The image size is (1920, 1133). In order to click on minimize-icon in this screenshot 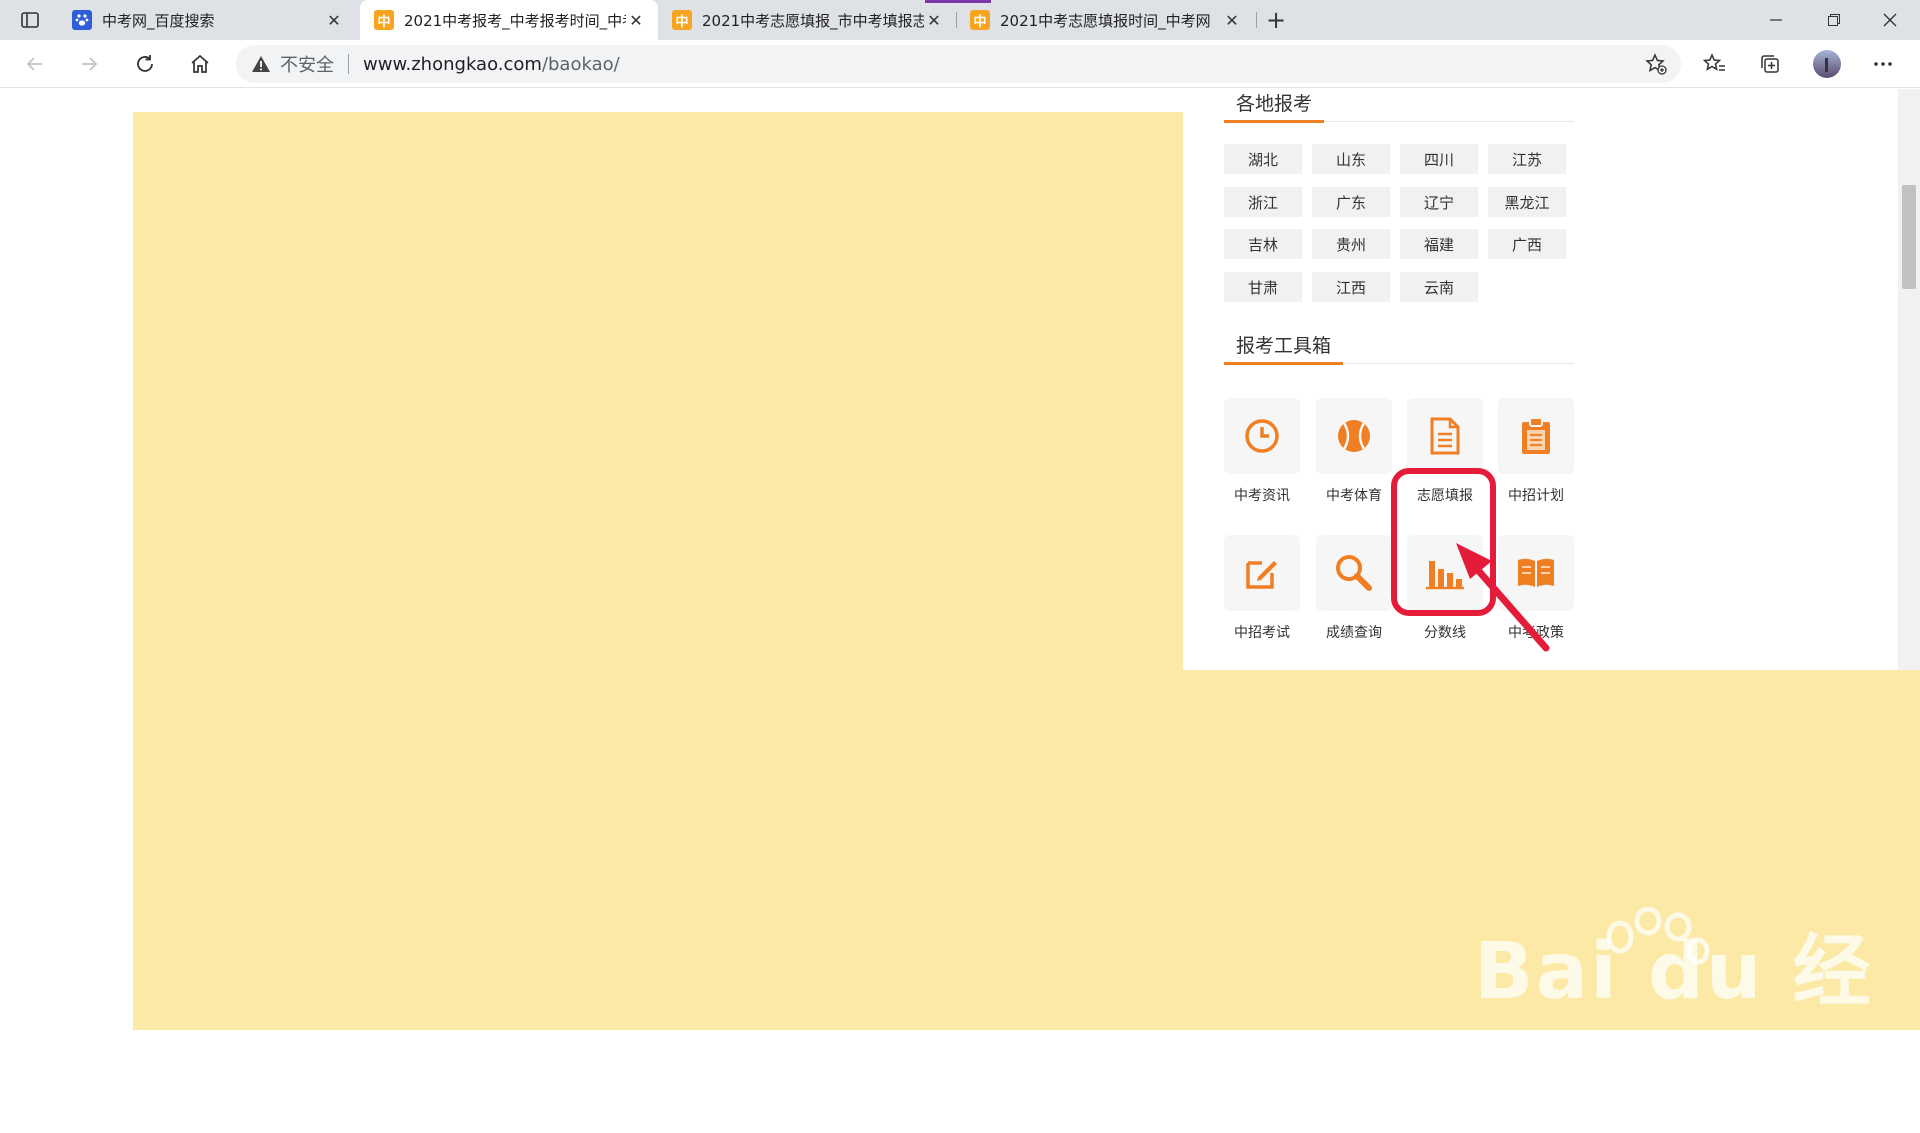, I will do `click(1776, 20)`.